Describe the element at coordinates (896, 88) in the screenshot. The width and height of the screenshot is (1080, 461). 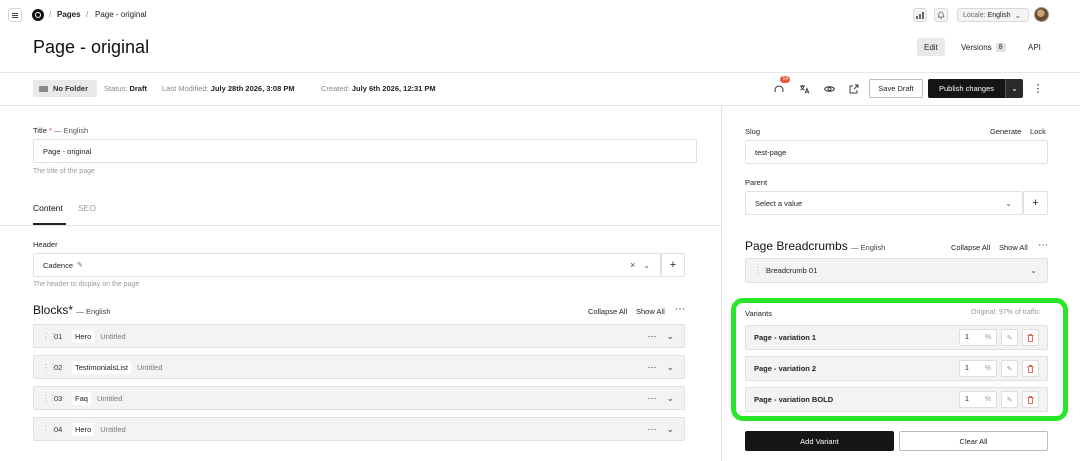
I see `save-draft-button: Save Draft` at that location.